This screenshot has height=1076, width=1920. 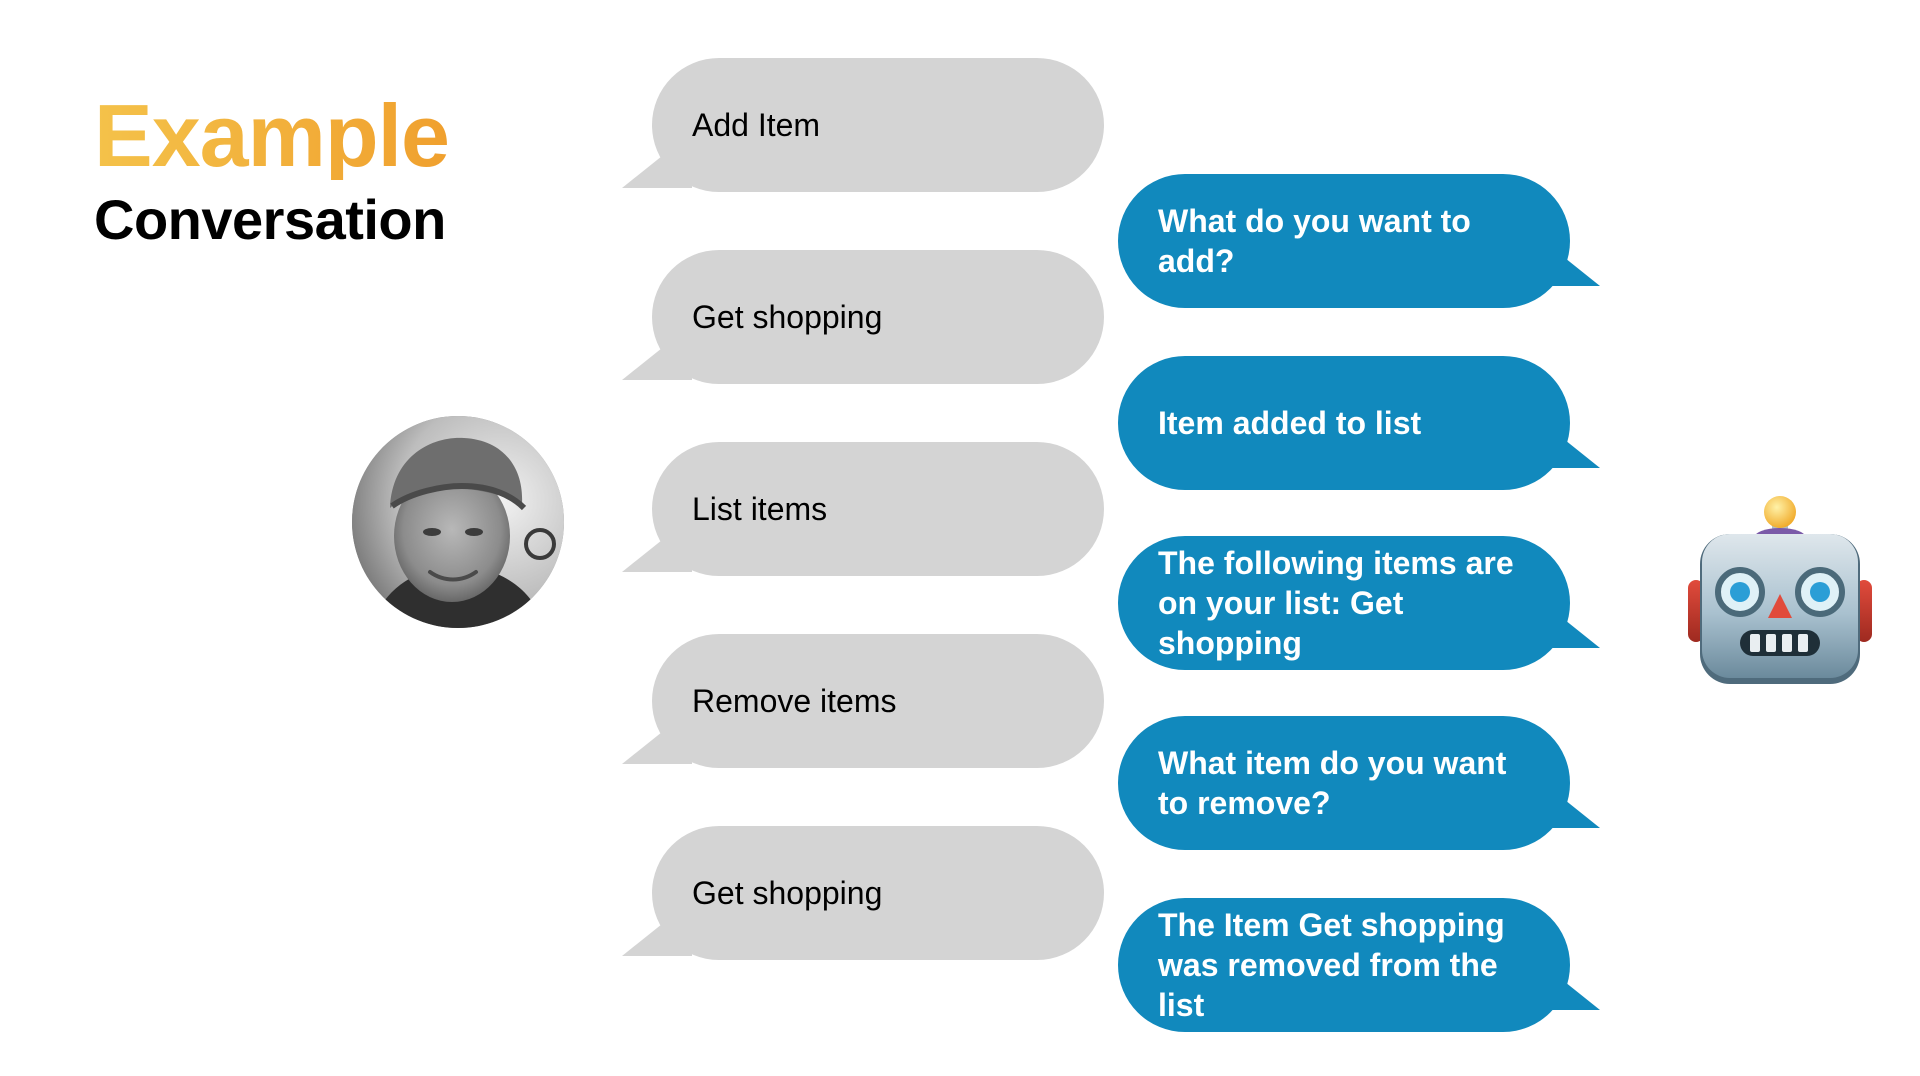 I want to click on bot-message-bubble: What do you want to add?, so click(x=1359, y=241).